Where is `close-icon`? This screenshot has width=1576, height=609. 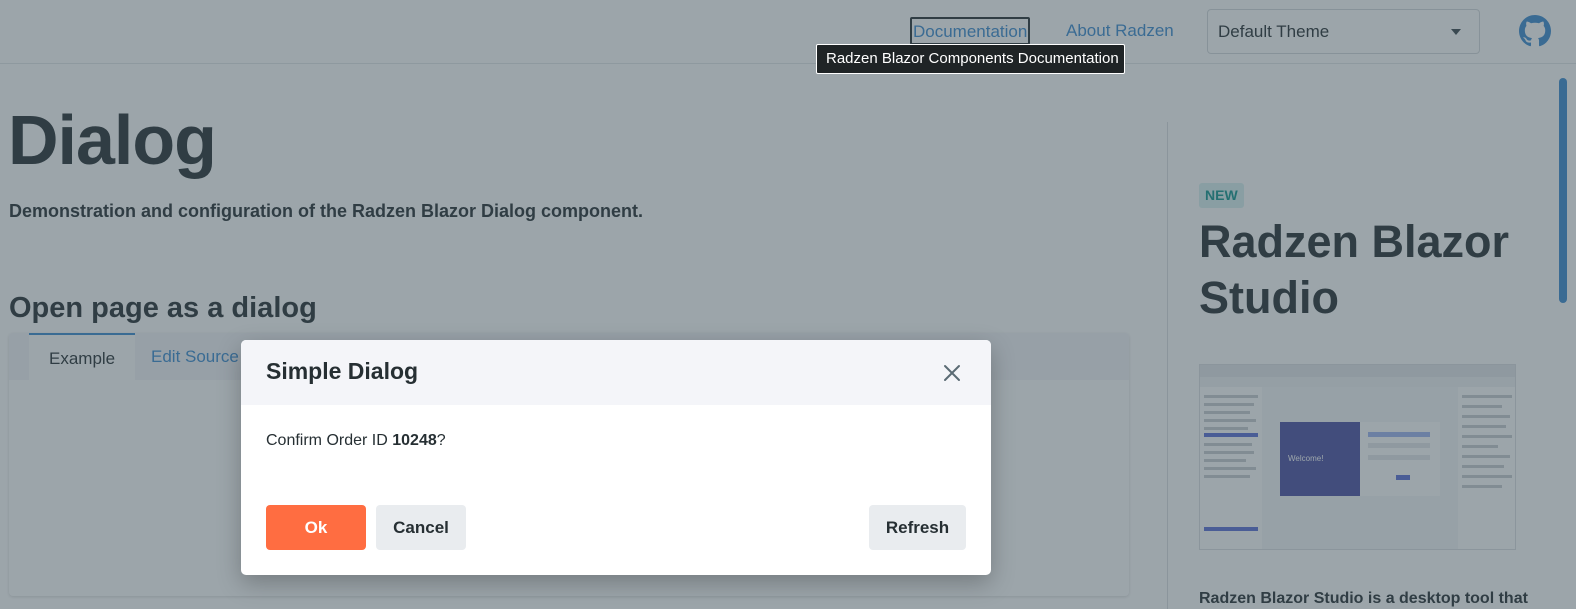
close-icon is located at coordinates (952, 373).